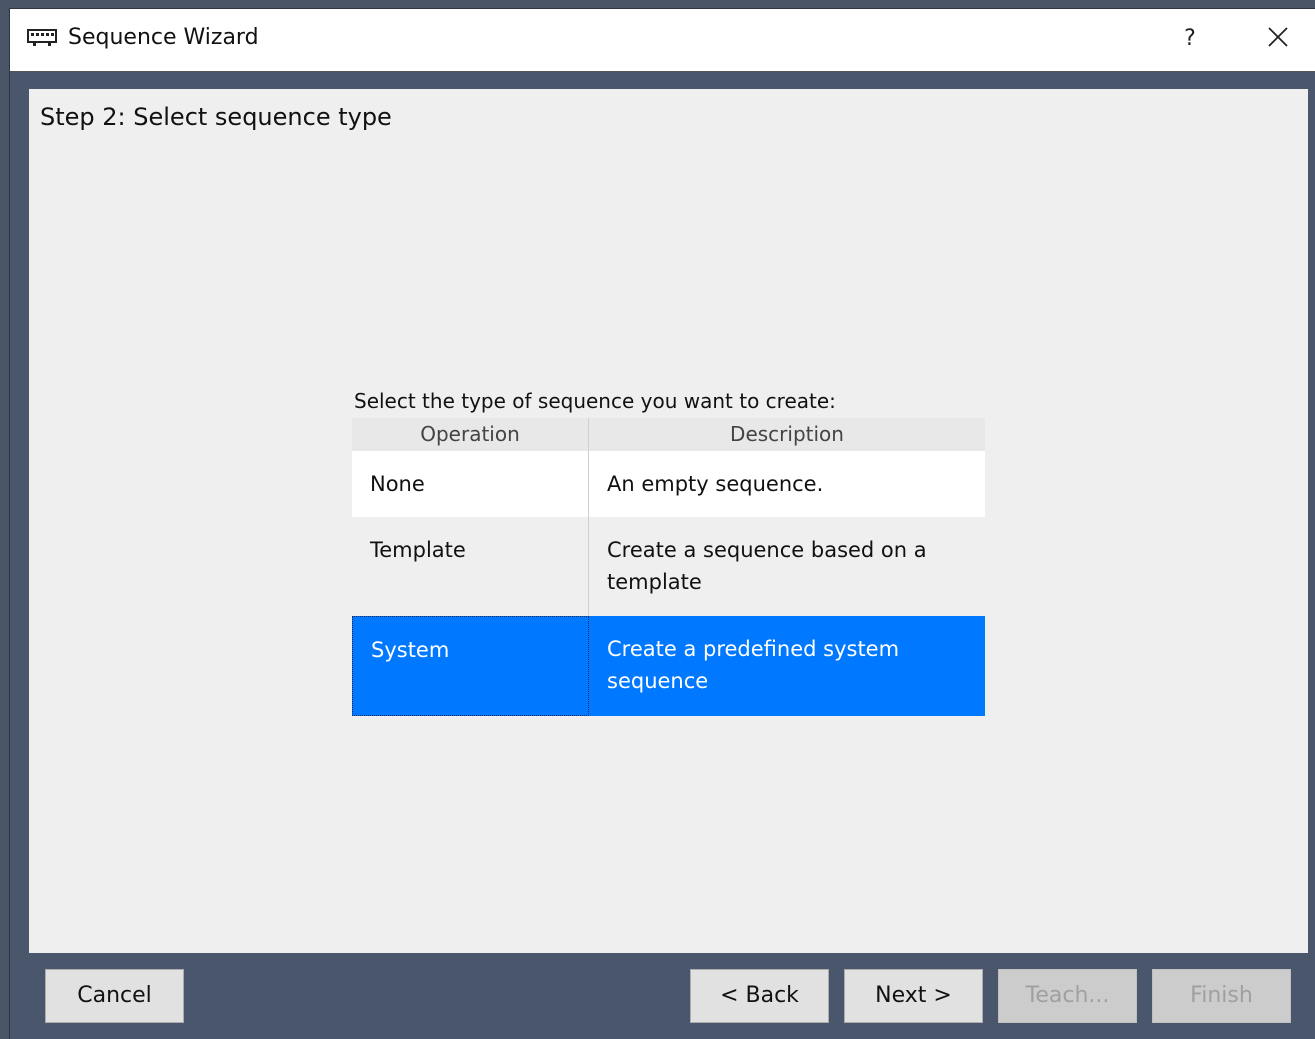  I want to click on grid-row-none: None An empty sequence., so click(668, 484).